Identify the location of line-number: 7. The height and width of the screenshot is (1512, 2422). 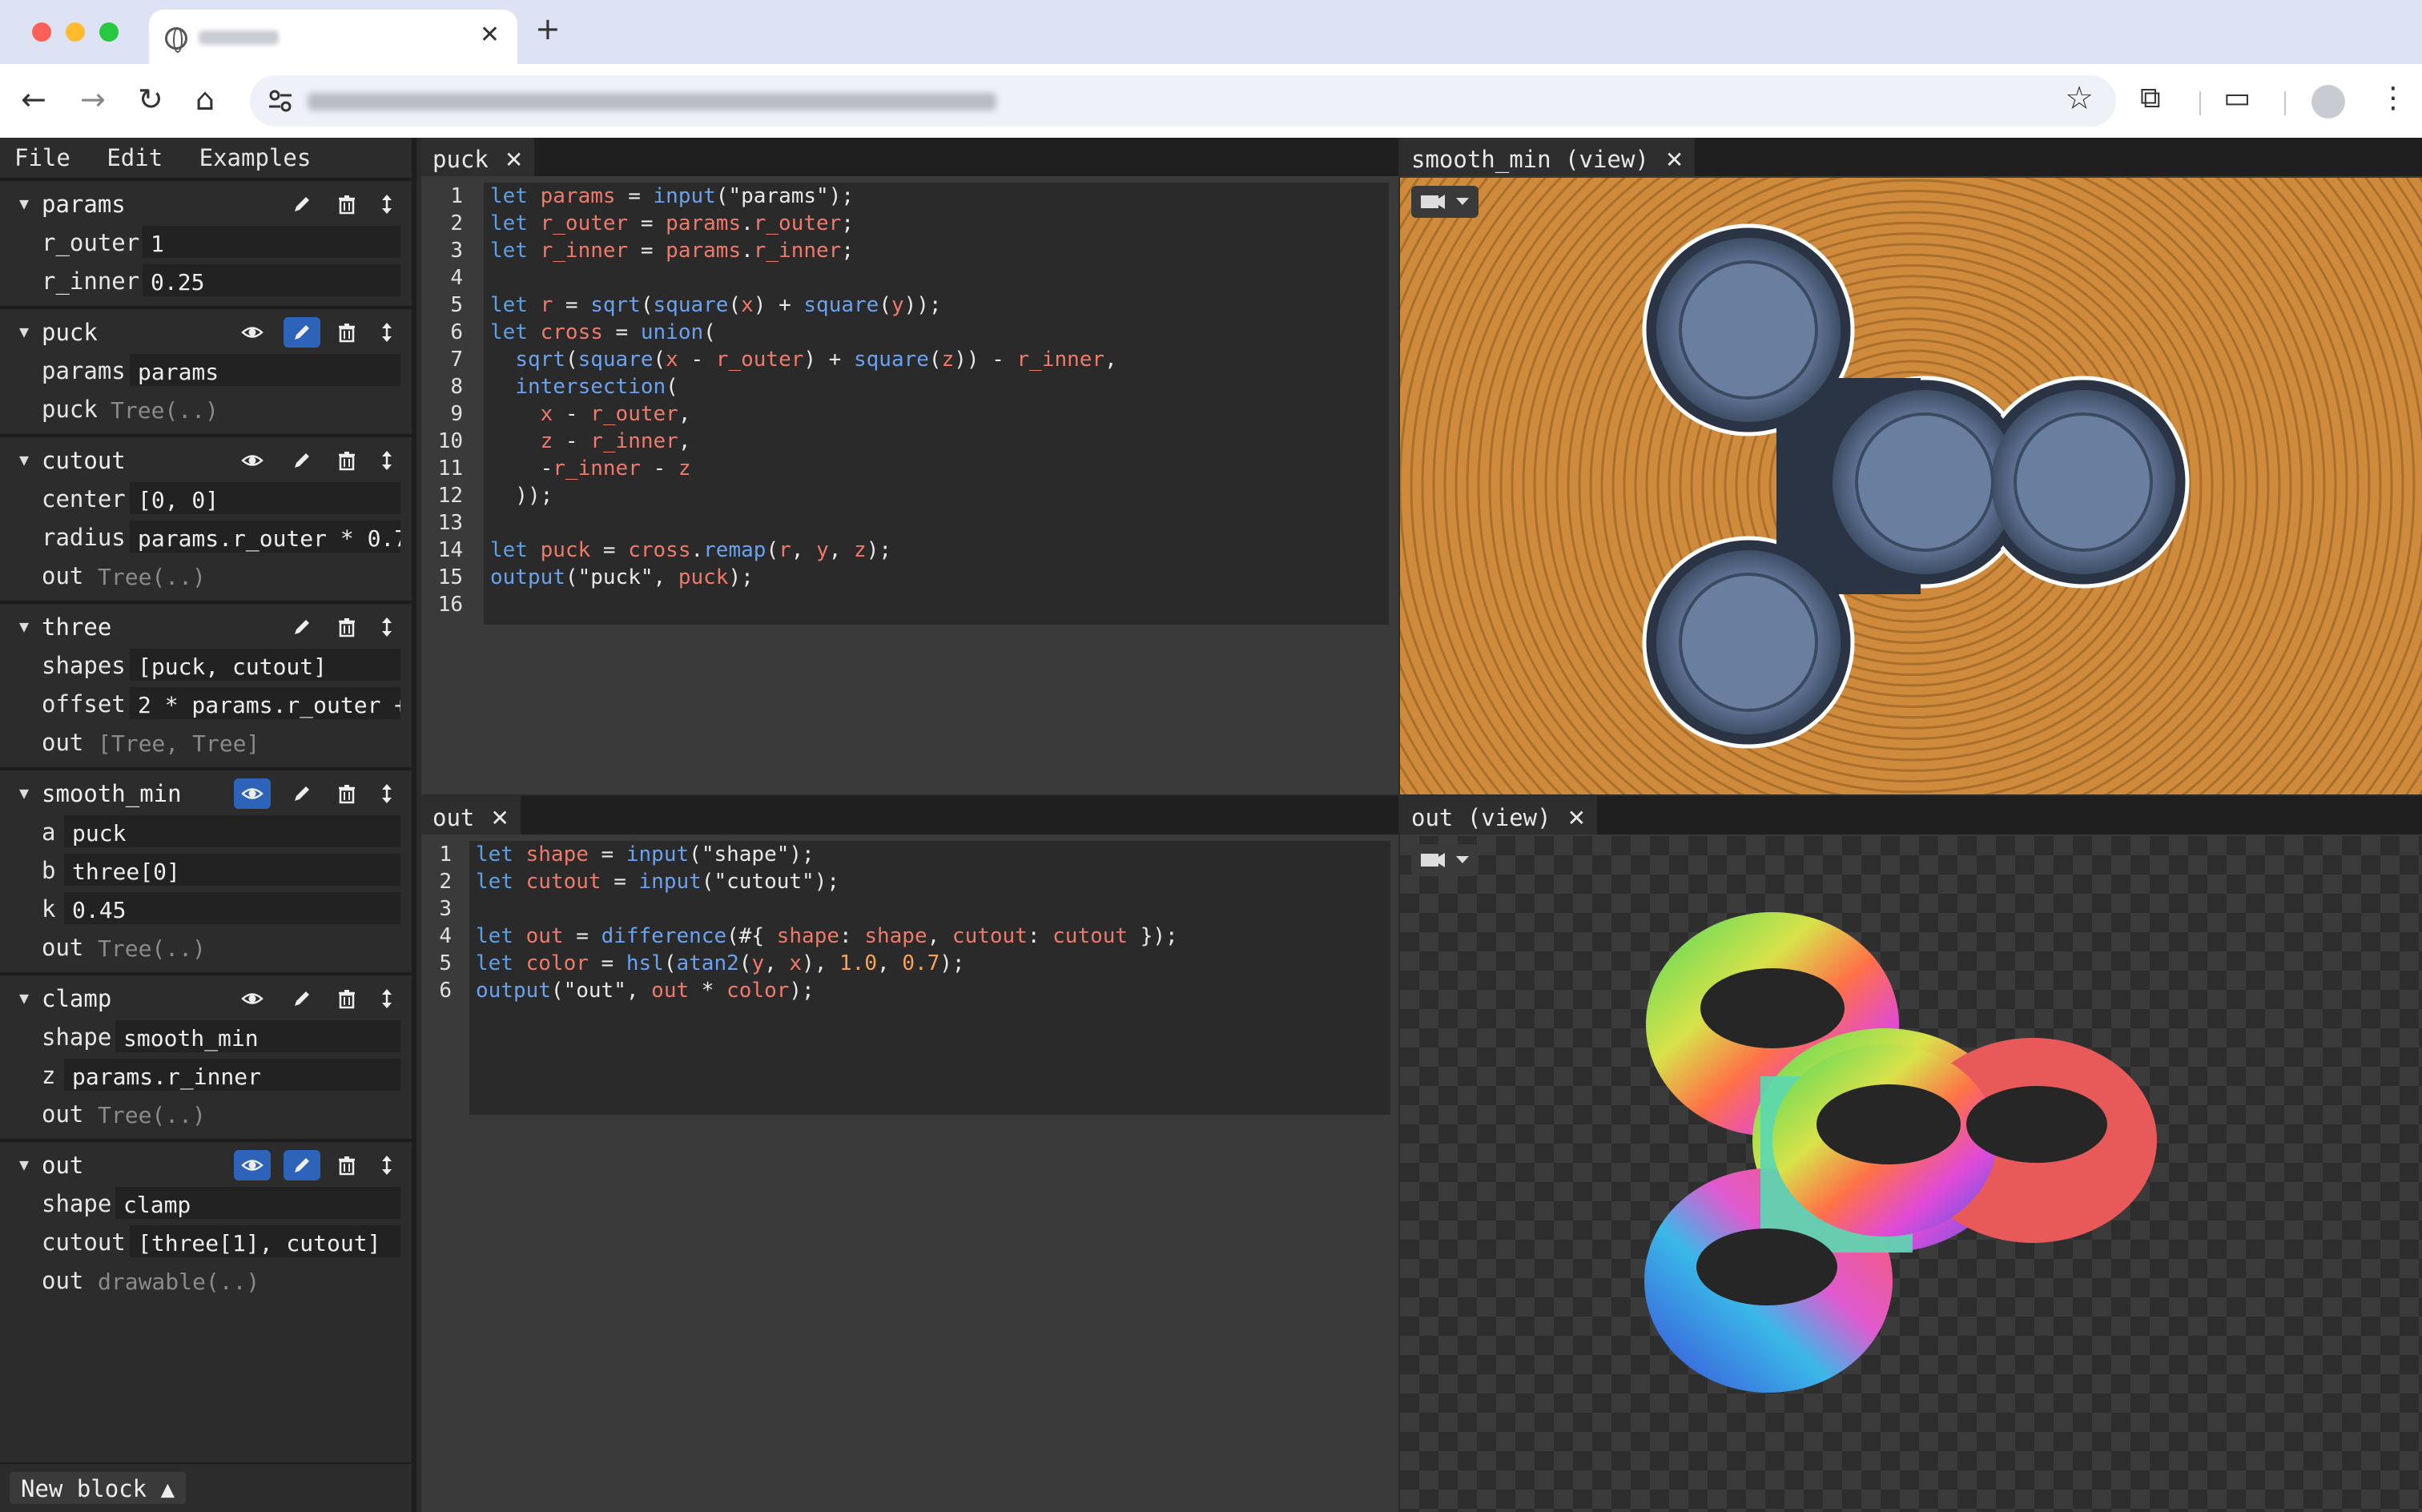
(456, 360).